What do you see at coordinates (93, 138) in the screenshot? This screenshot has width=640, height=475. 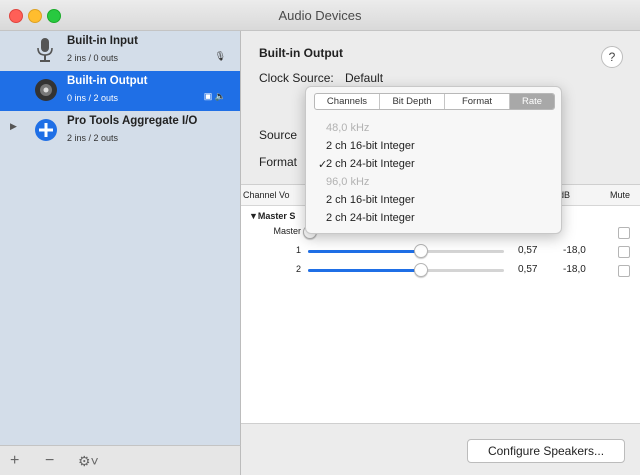 I see `device-io-count: 2 ins / 2 outs` at bounding box center [93, 138].